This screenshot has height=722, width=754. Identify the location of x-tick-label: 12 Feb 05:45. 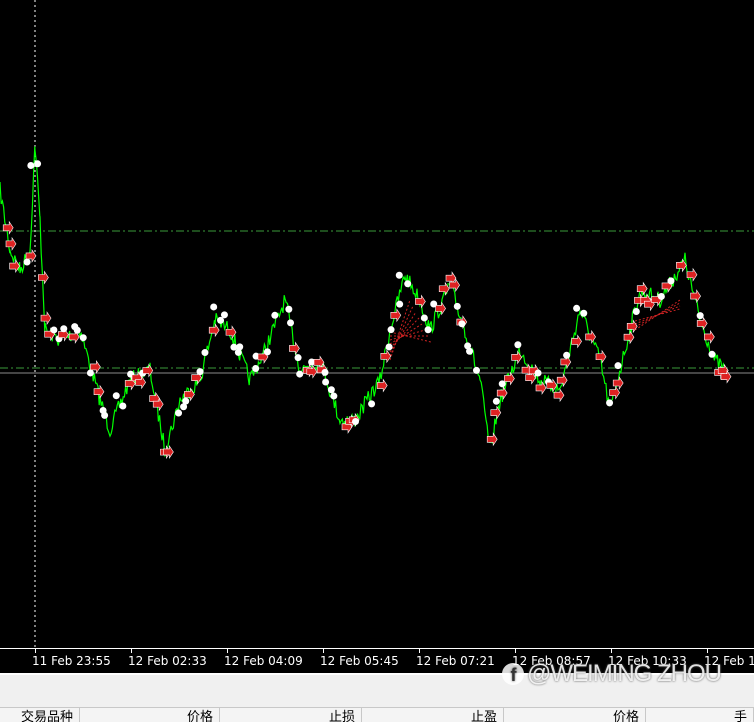
(359, 661).